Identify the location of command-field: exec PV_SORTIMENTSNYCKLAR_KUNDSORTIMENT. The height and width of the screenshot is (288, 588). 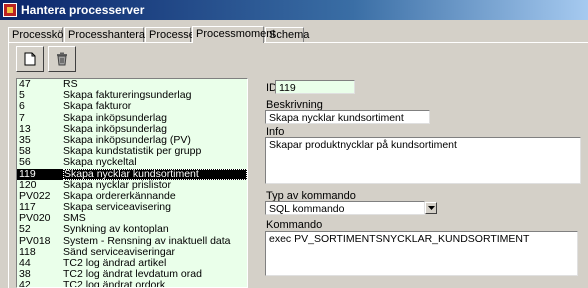
(421, 253).